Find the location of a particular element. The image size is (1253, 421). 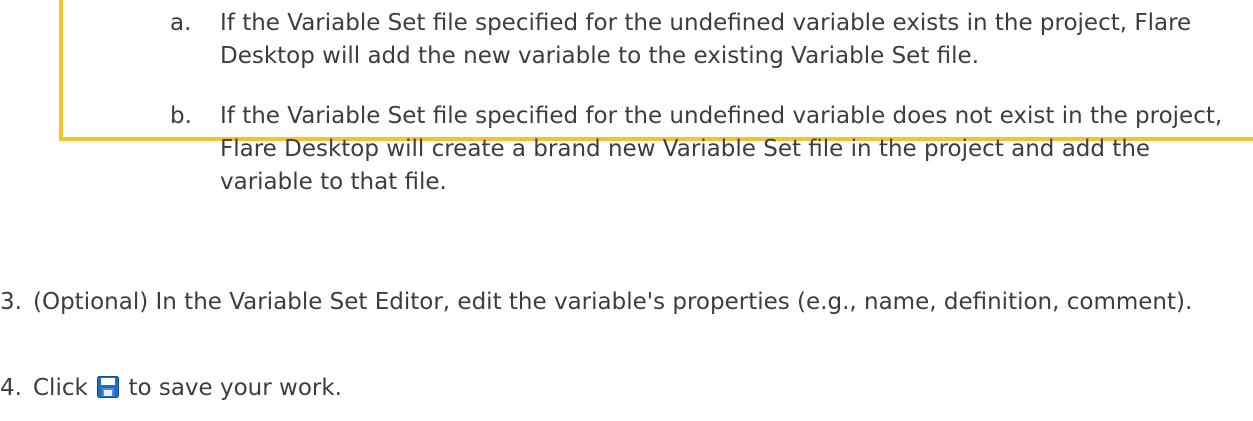

step-marker: 3. is located at coordinates (11, 302).